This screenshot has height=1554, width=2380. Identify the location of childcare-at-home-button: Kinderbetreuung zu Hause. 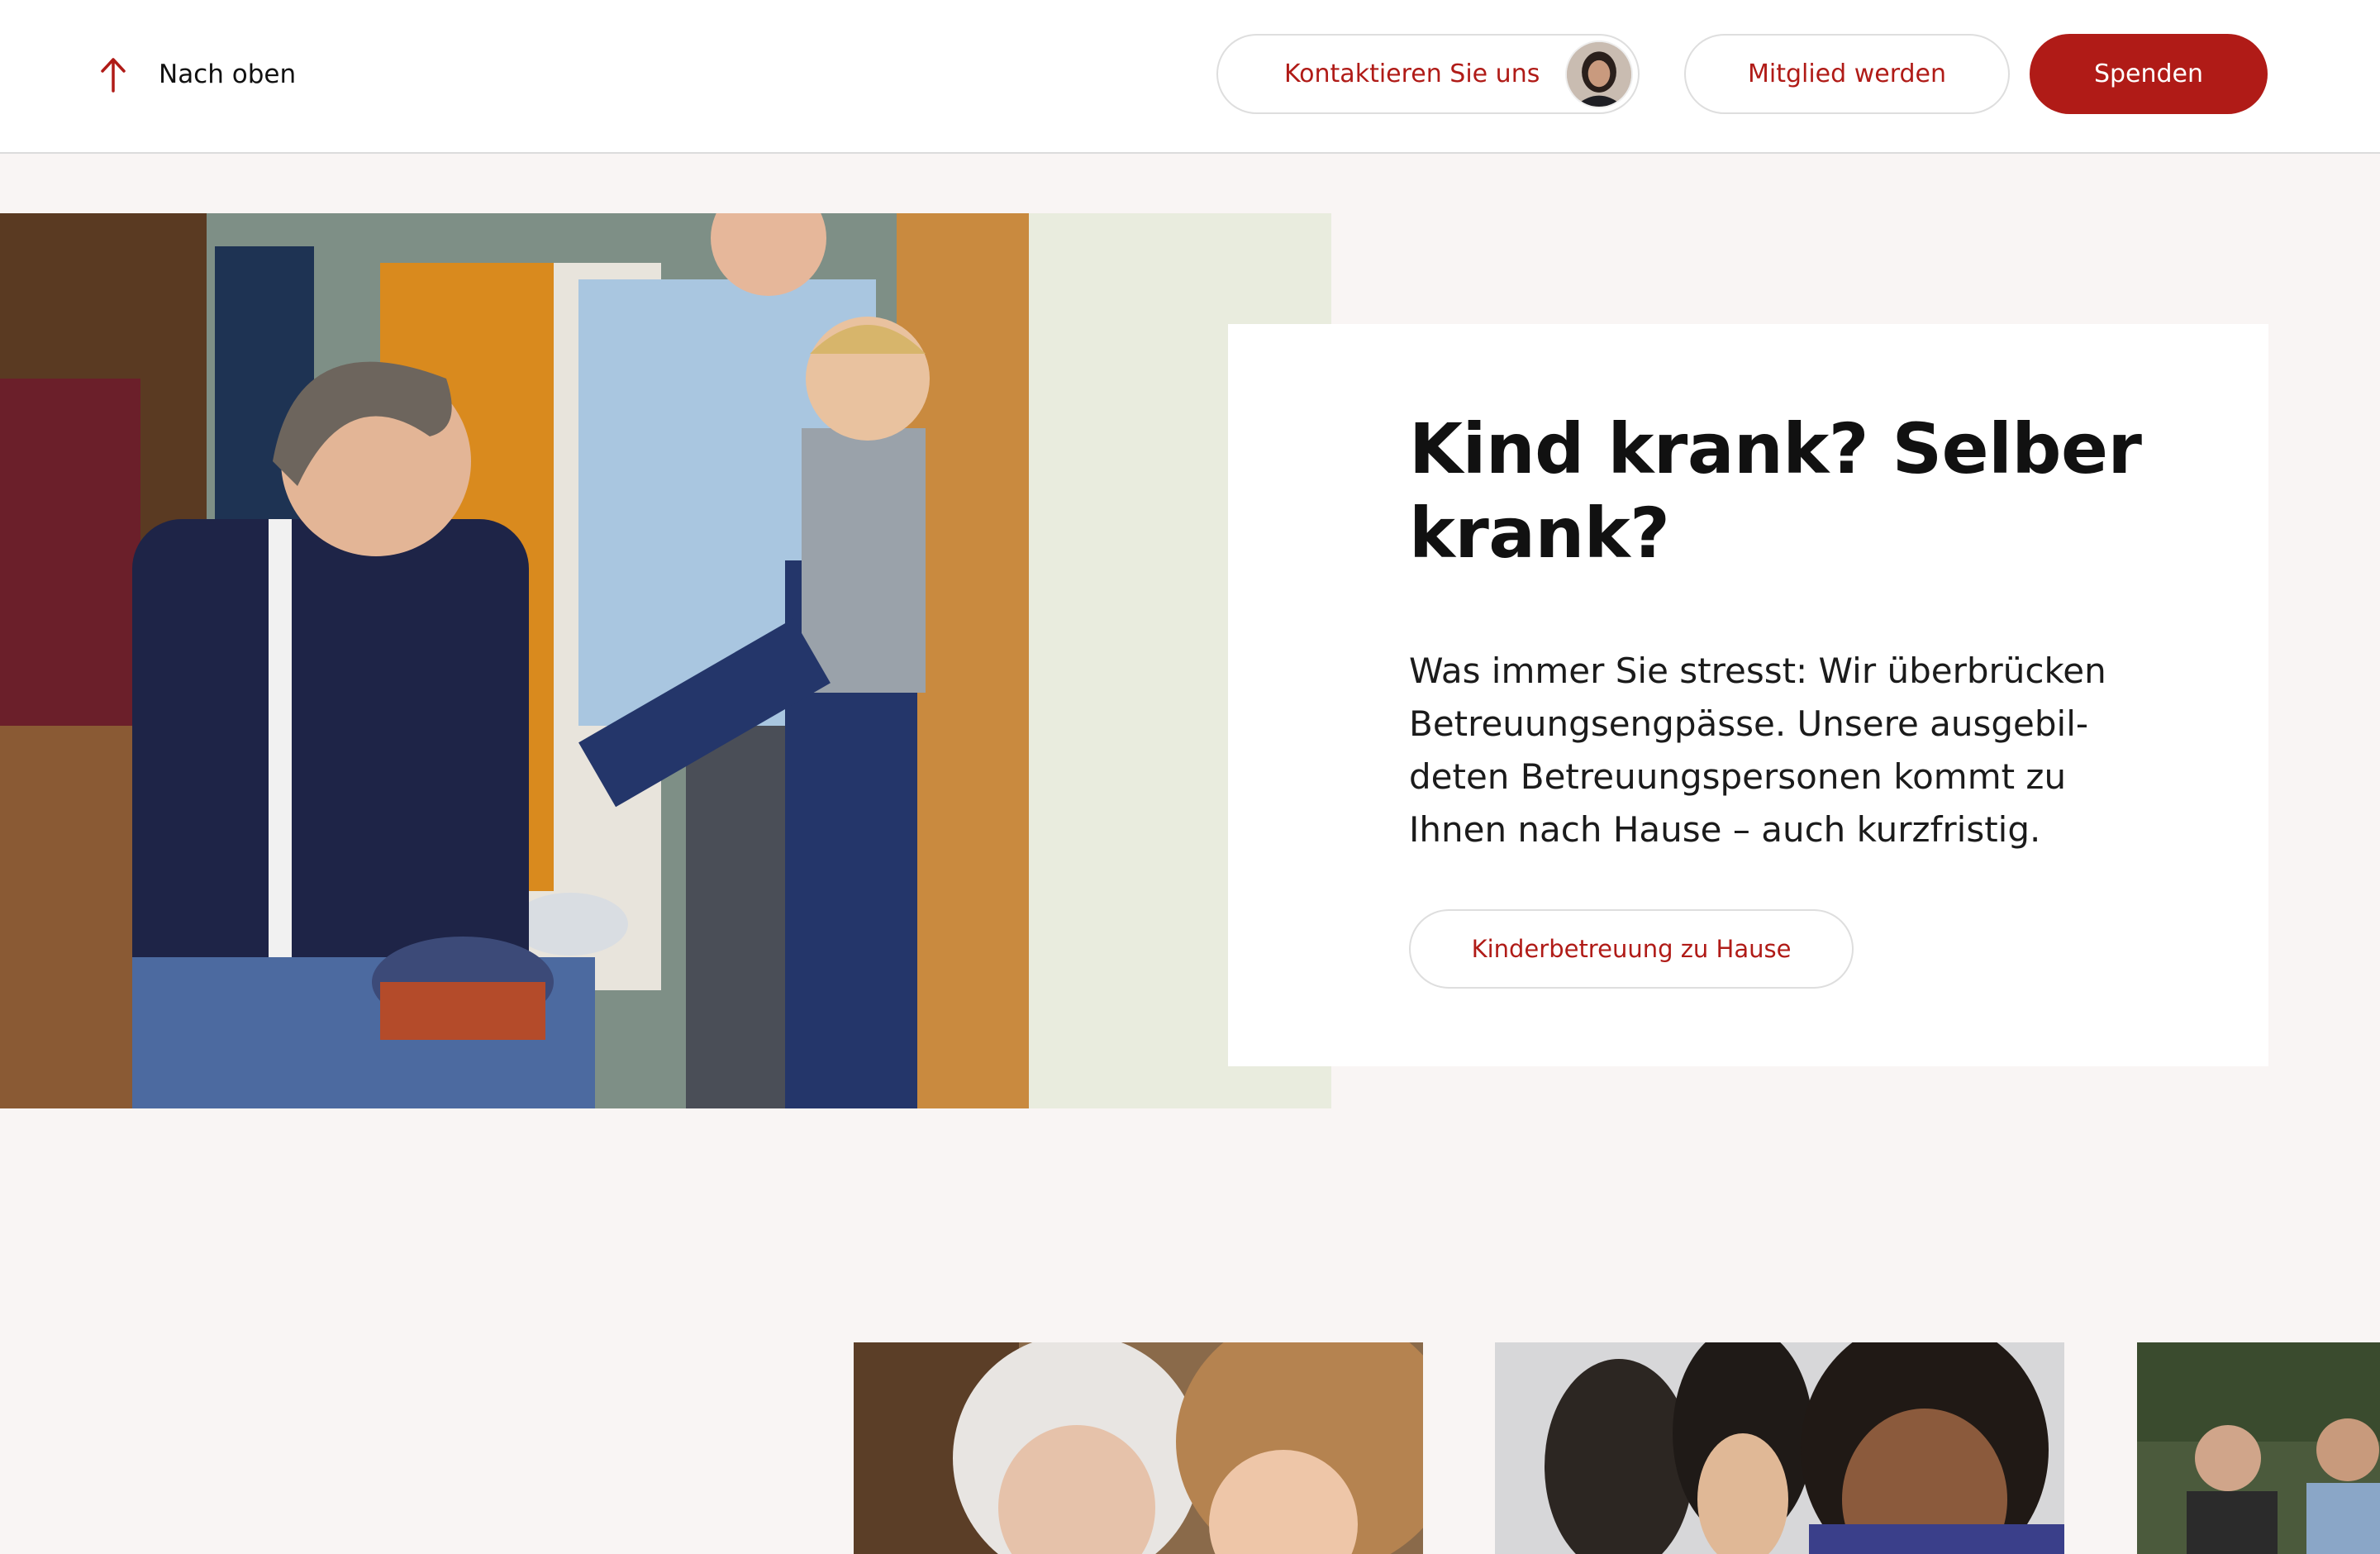
(1631, 949).